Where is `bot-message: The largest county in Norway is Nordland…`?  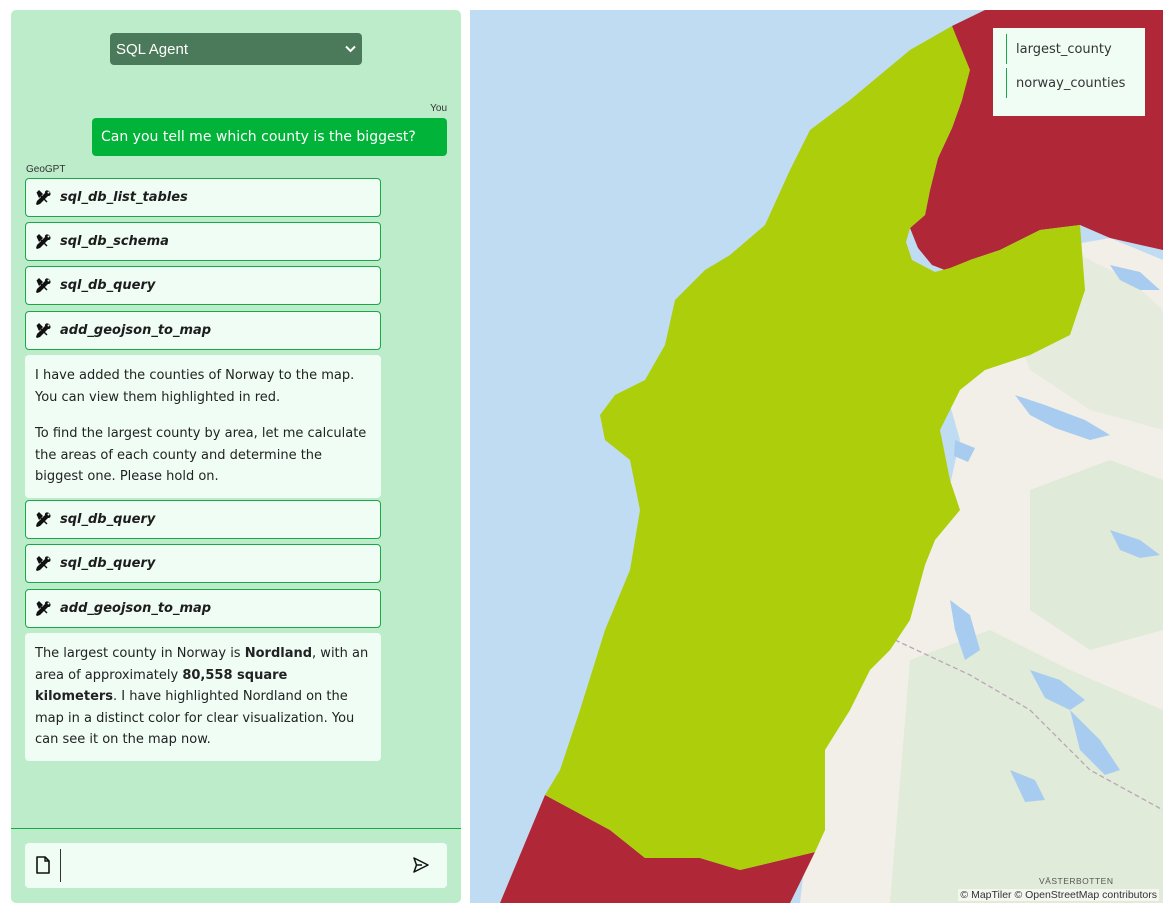
bot-message: The largest county in Norway is Nordland… is located at coordinates (203, 697).